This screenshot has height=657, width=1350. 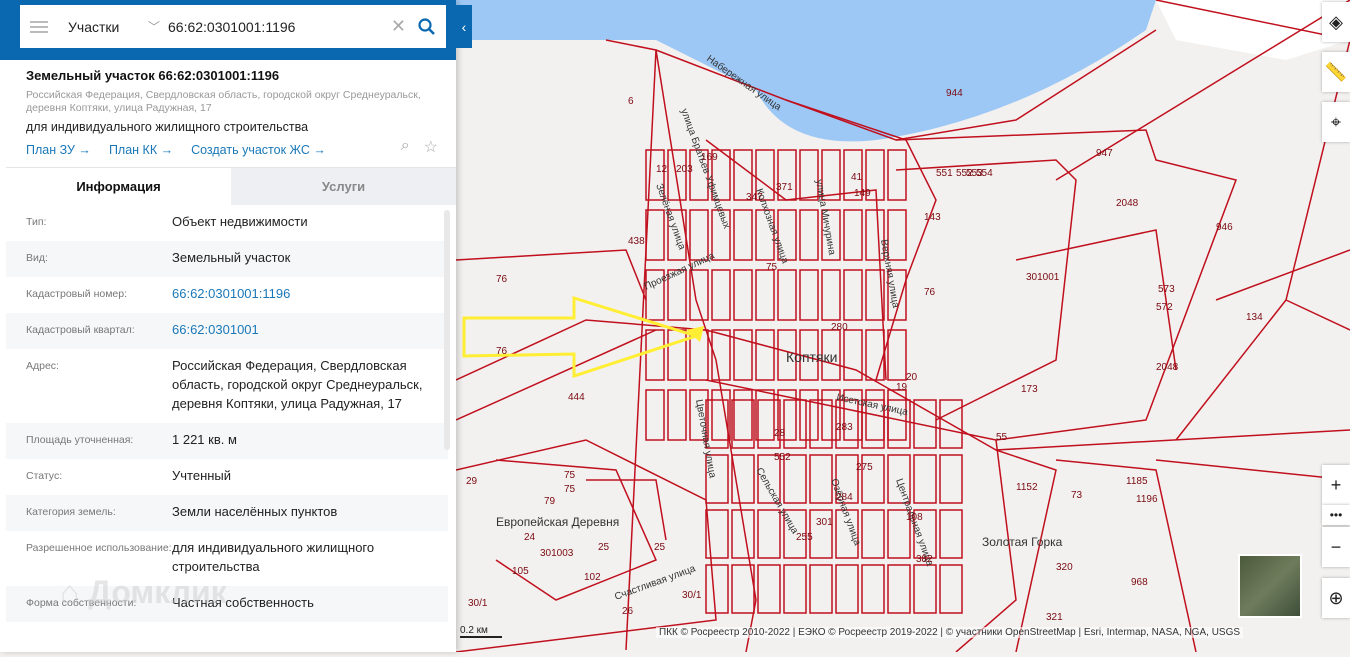 I want to click on parcel-number: 55, so click(x=1002, y=437).